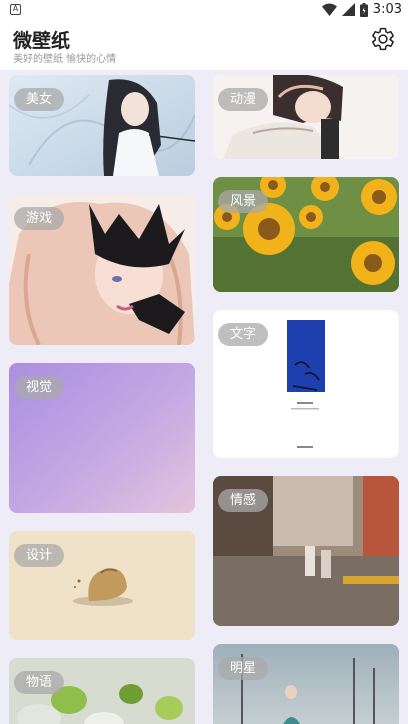 Image resolution: width=408 pixels, height=724 pixels. Describe the element at coordinates (102, 125) in the screenshot. I see `category-card-beauty: 美女` at that location.